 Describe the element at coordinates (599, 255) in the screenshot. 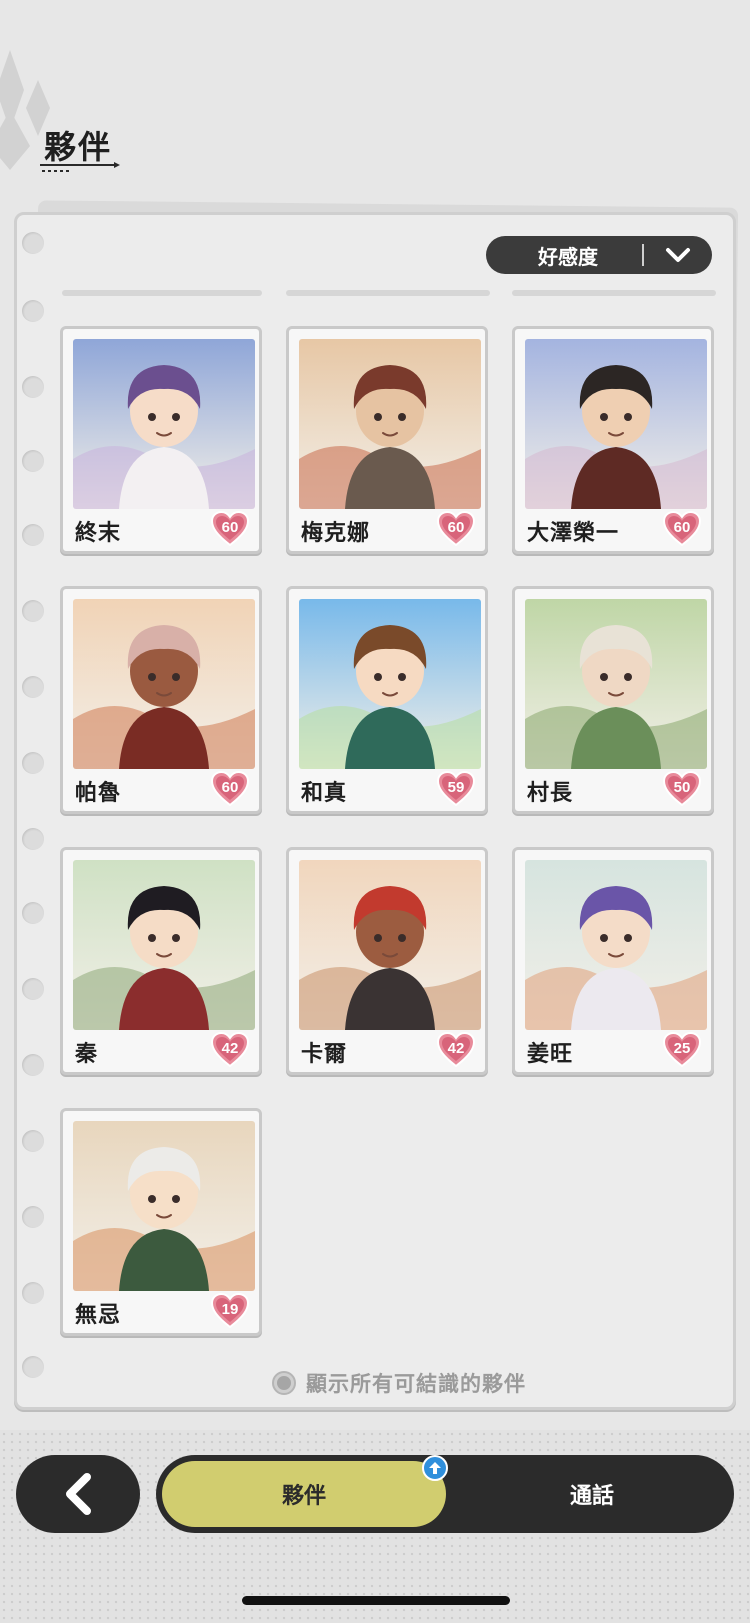

I see `sort-dropdown: 好感度` at that location.